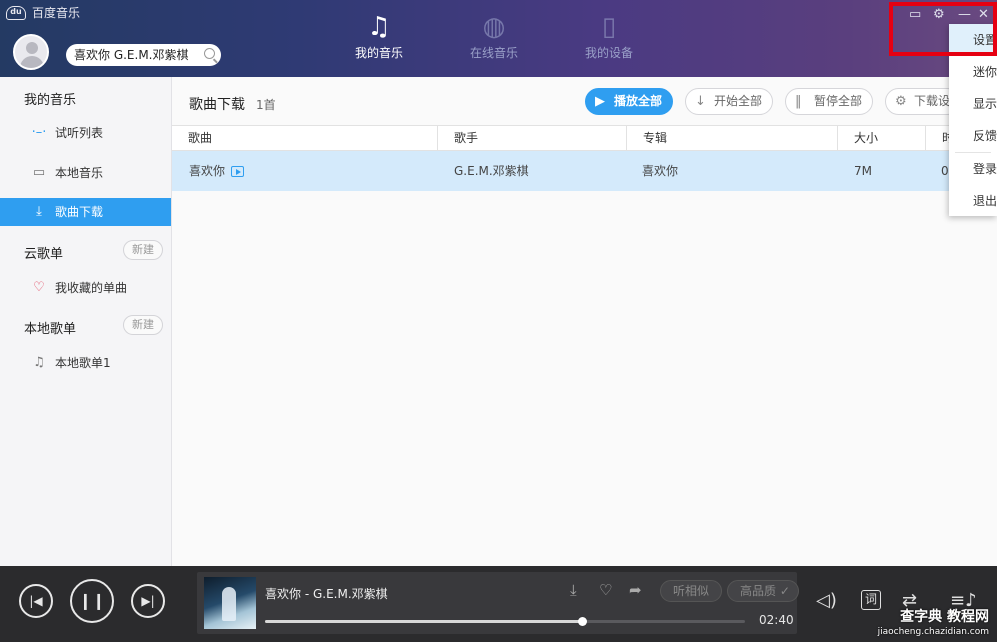  I want to click on progress-fill, so click(423, 621).